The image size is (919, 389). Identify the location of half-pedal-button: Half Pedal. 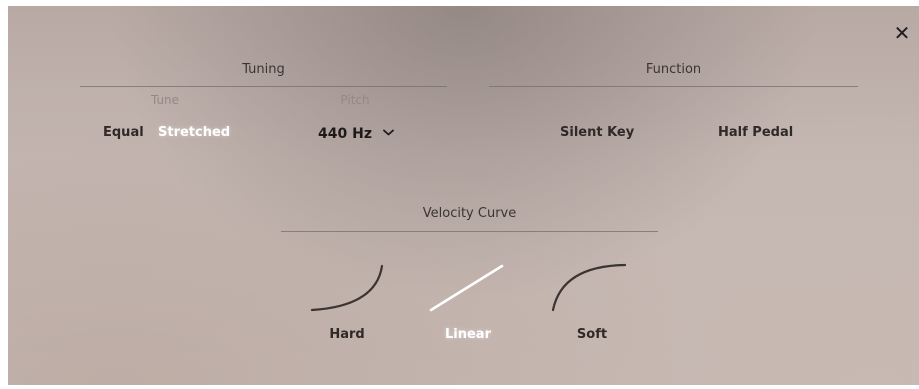
(755, 132).